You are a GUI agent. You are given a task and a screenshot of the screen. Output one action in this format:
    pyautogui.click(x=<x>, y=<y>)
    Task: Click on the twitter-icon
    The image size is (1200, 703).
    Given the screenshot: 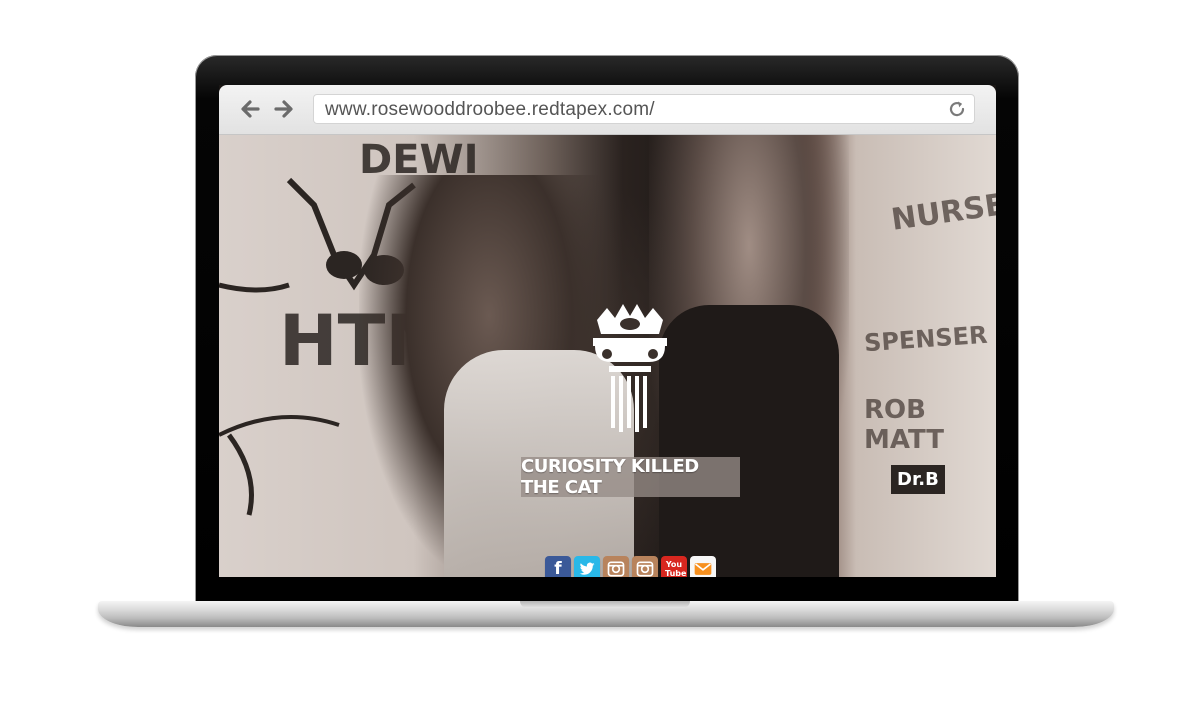 What is the action you would take?
    pyautogui.click(x=587, y=568)
    